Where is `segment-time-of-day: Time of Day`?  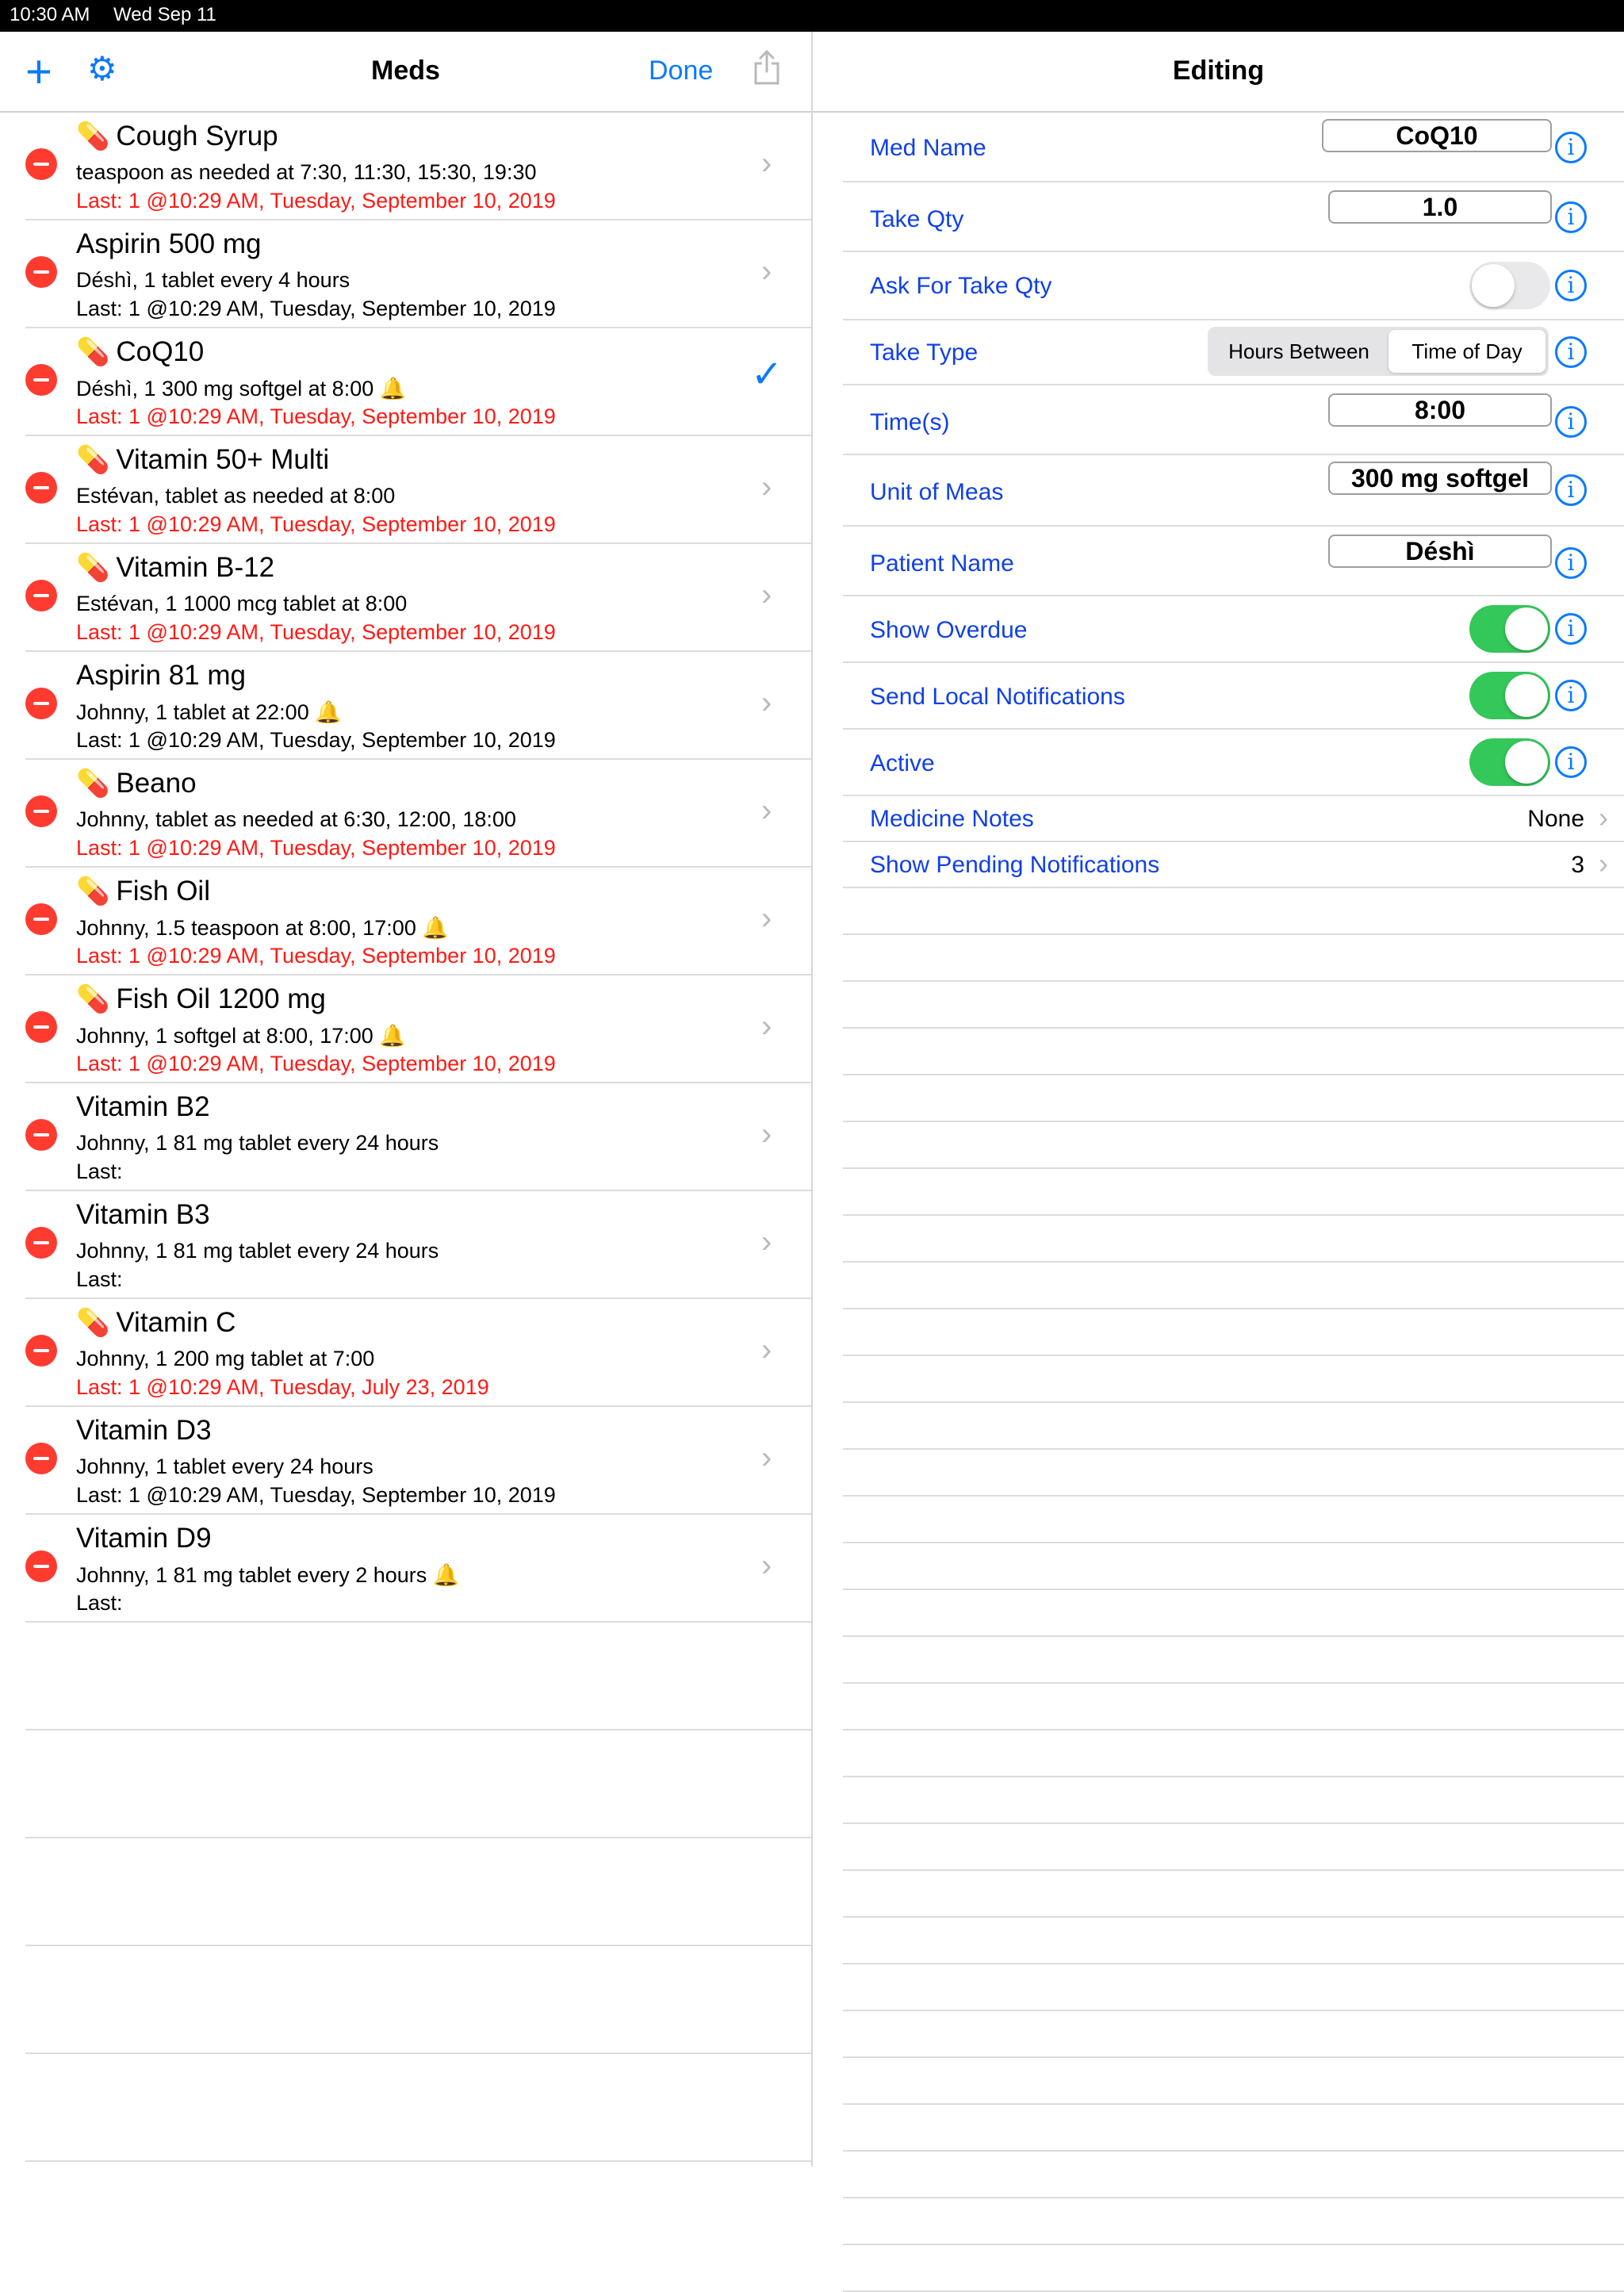
segment-time-of-day: Time of Day is located at coordinates (1466, 352).